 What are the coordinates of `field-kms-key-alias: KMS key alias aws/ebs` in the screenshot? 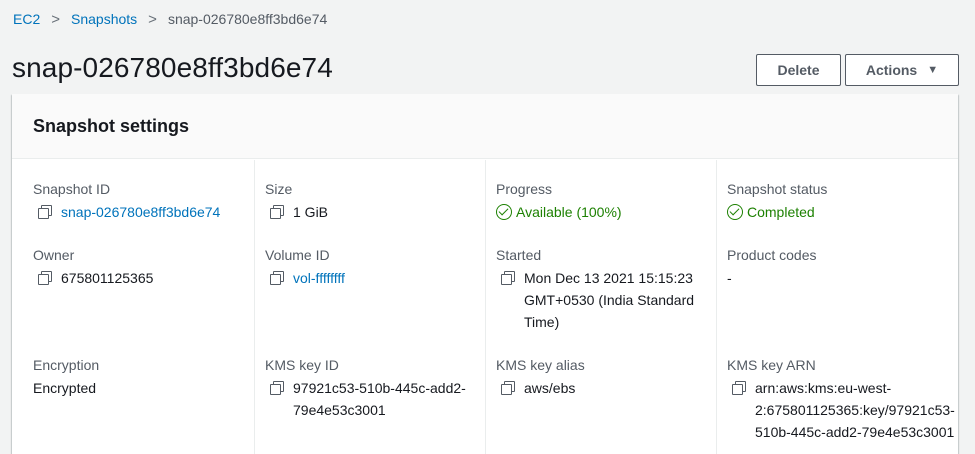 It's located at (603, 377).